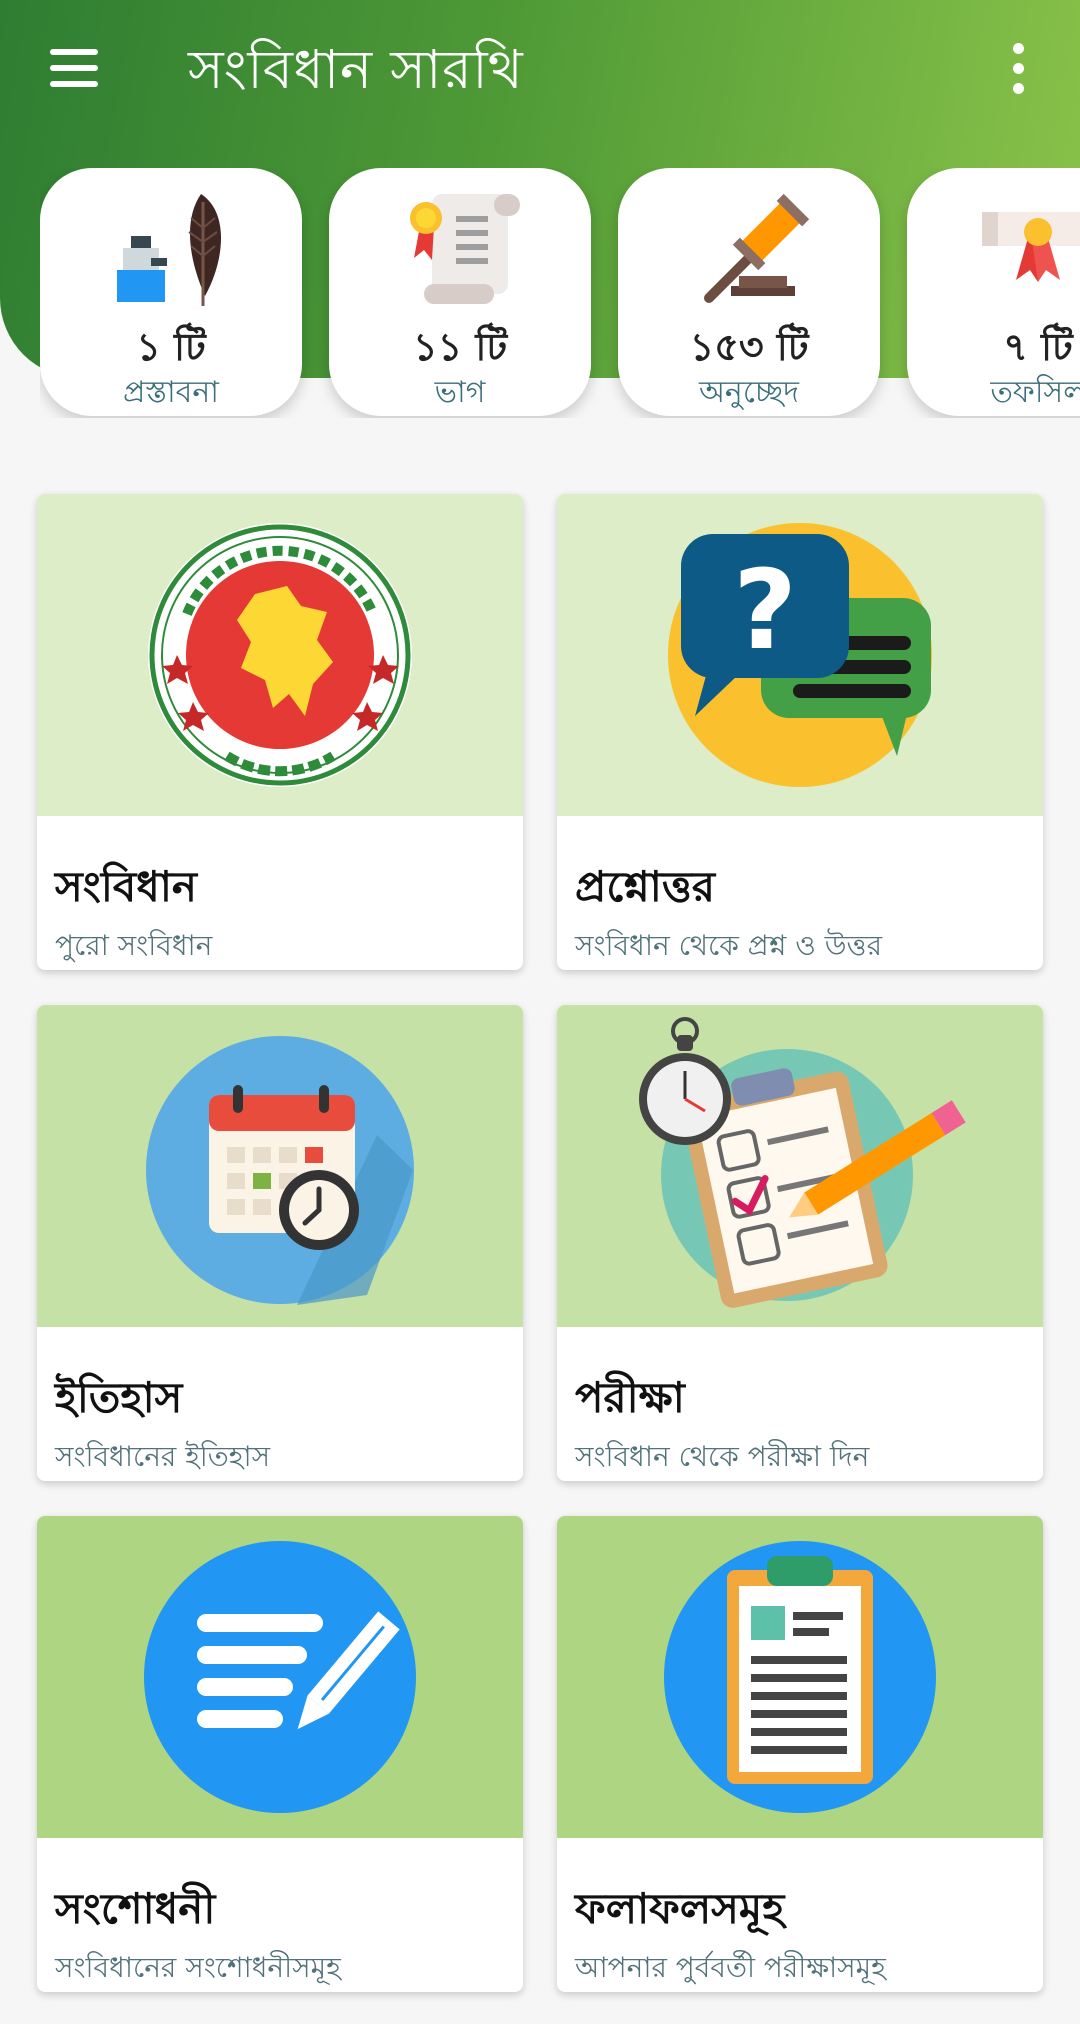 The image size is (1080, 2024). I want to click on question-chat-icon: ?, so click(800, 655).